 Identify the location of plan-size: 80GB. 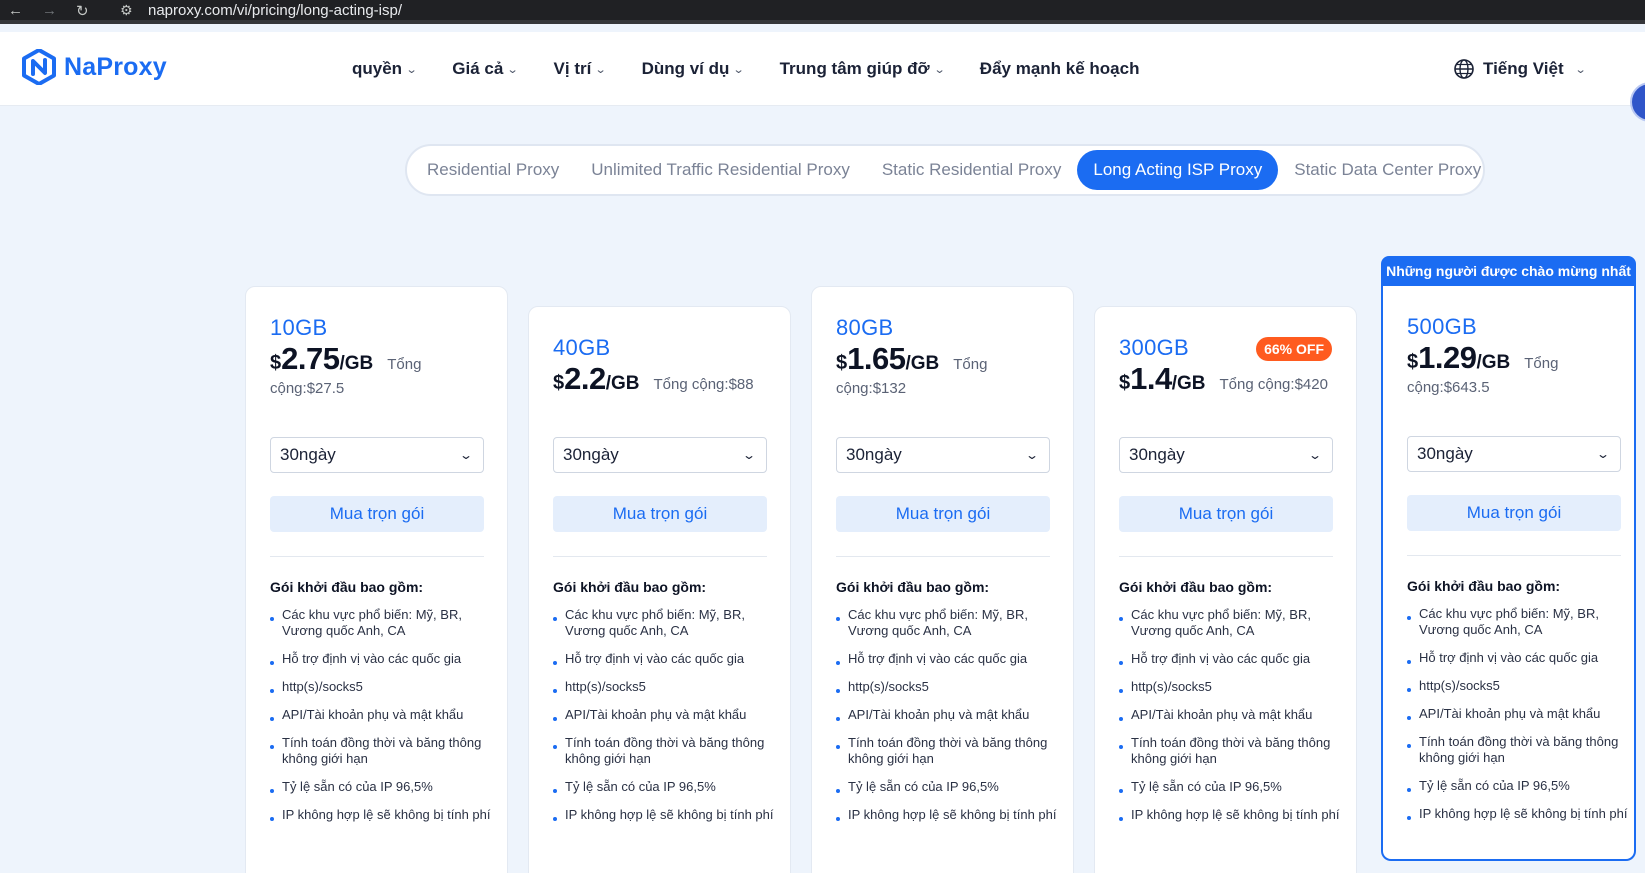
(865, 327).